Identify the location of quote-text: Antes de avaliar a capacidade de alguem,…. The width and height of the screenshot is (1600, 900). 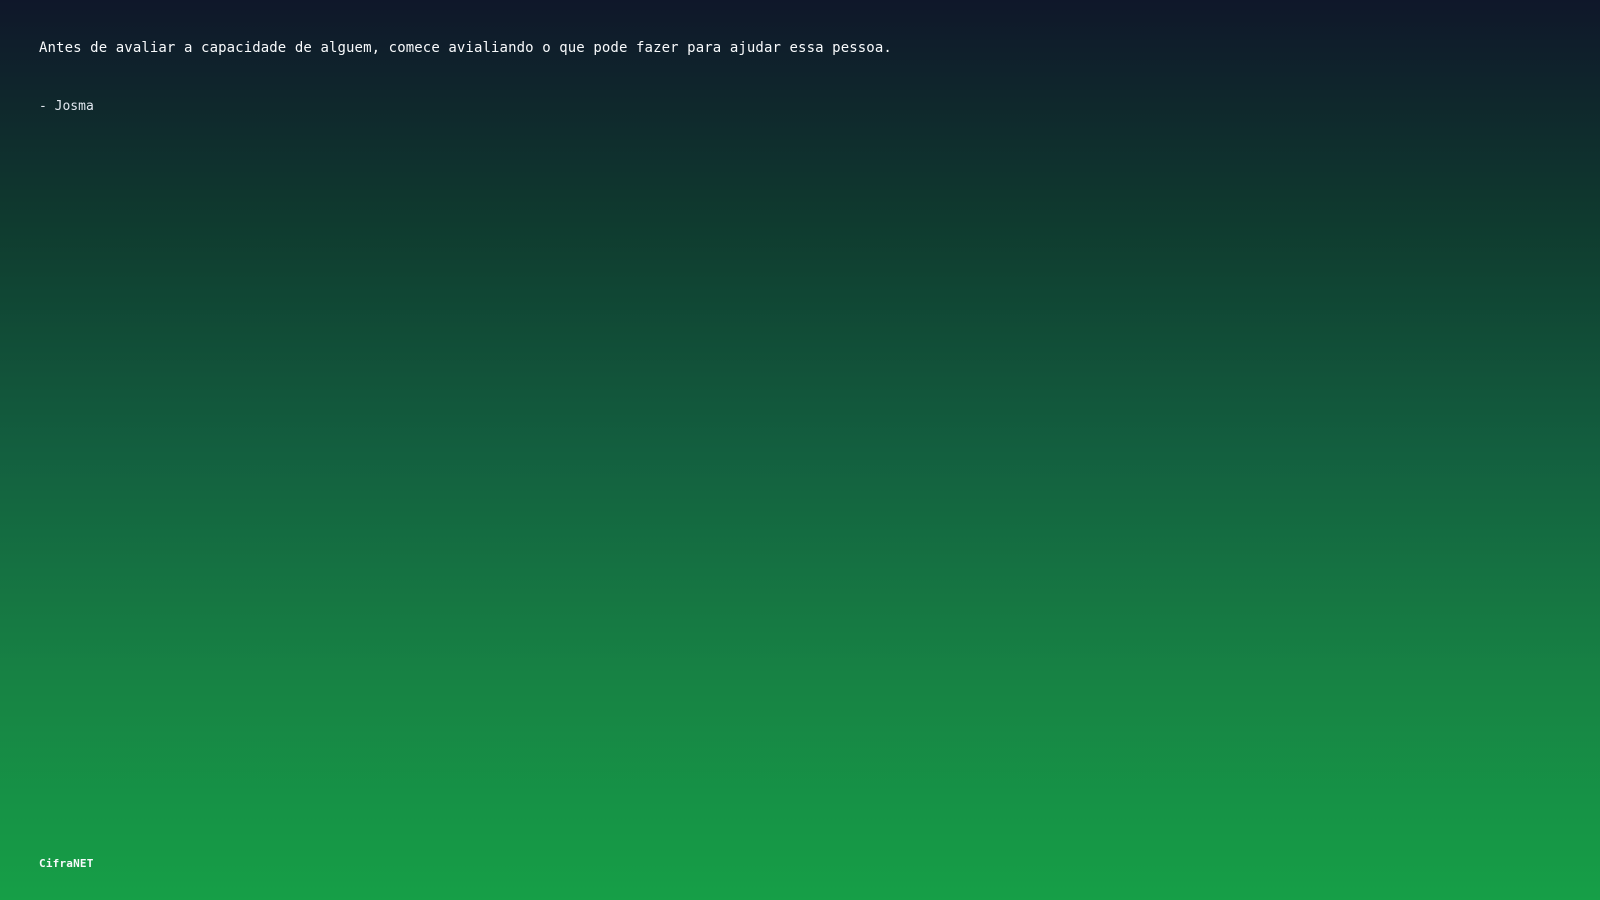
(465, 48).